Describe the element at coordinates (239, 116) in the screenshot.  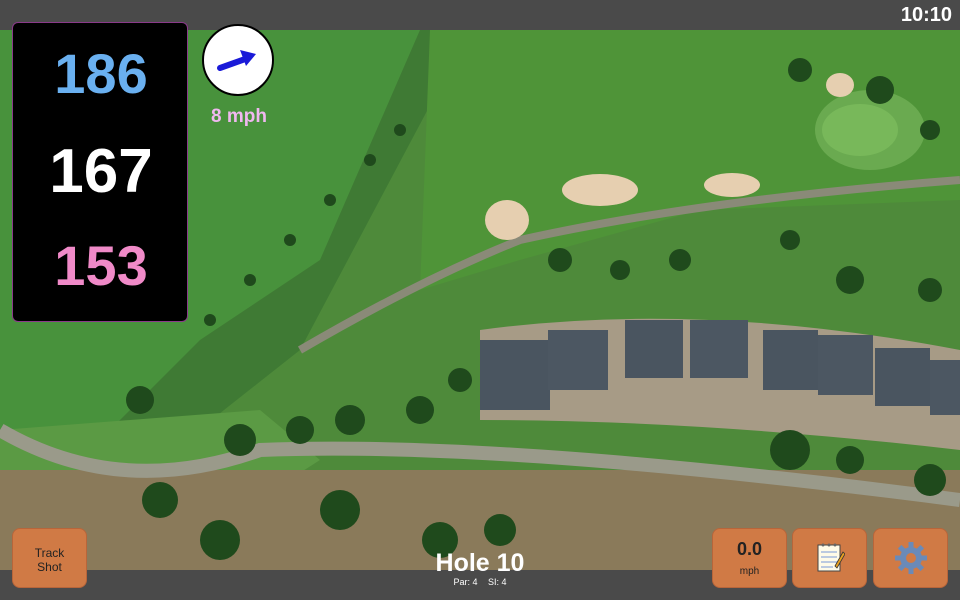
I see `wind-speed-label: 8 mph` at that location.